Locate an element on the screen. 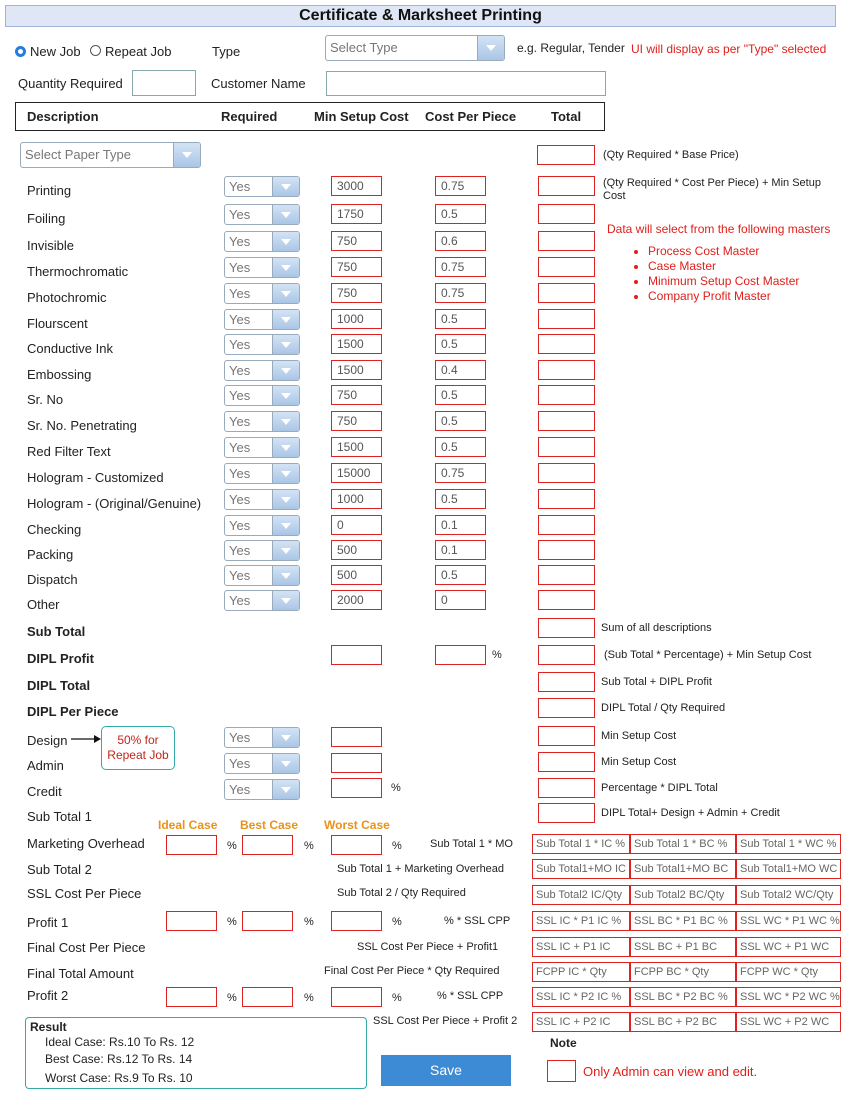  case-cell: Sub Total1+MO IC is located at coordinates (581, 869).